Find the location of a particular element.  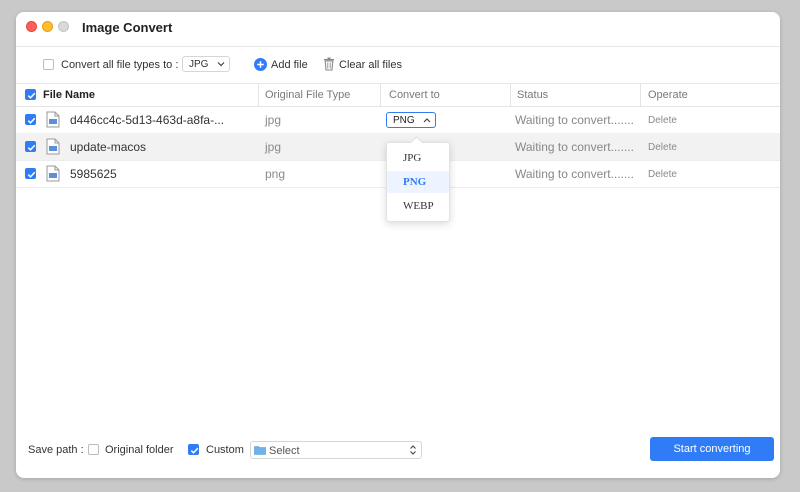

folder-select: Select is located at coordinates (336, 450).